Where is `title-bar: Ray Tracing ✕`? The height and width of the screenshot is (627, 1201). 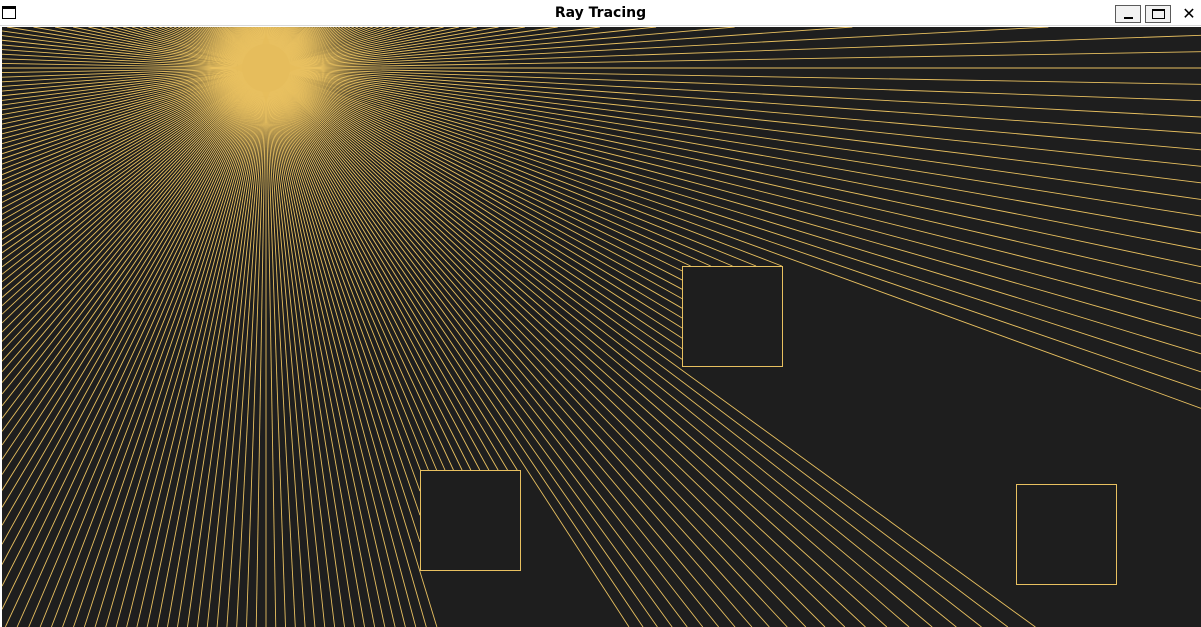 title-bar: Ray Tracing ✕ is located at coordinates (600, 13).